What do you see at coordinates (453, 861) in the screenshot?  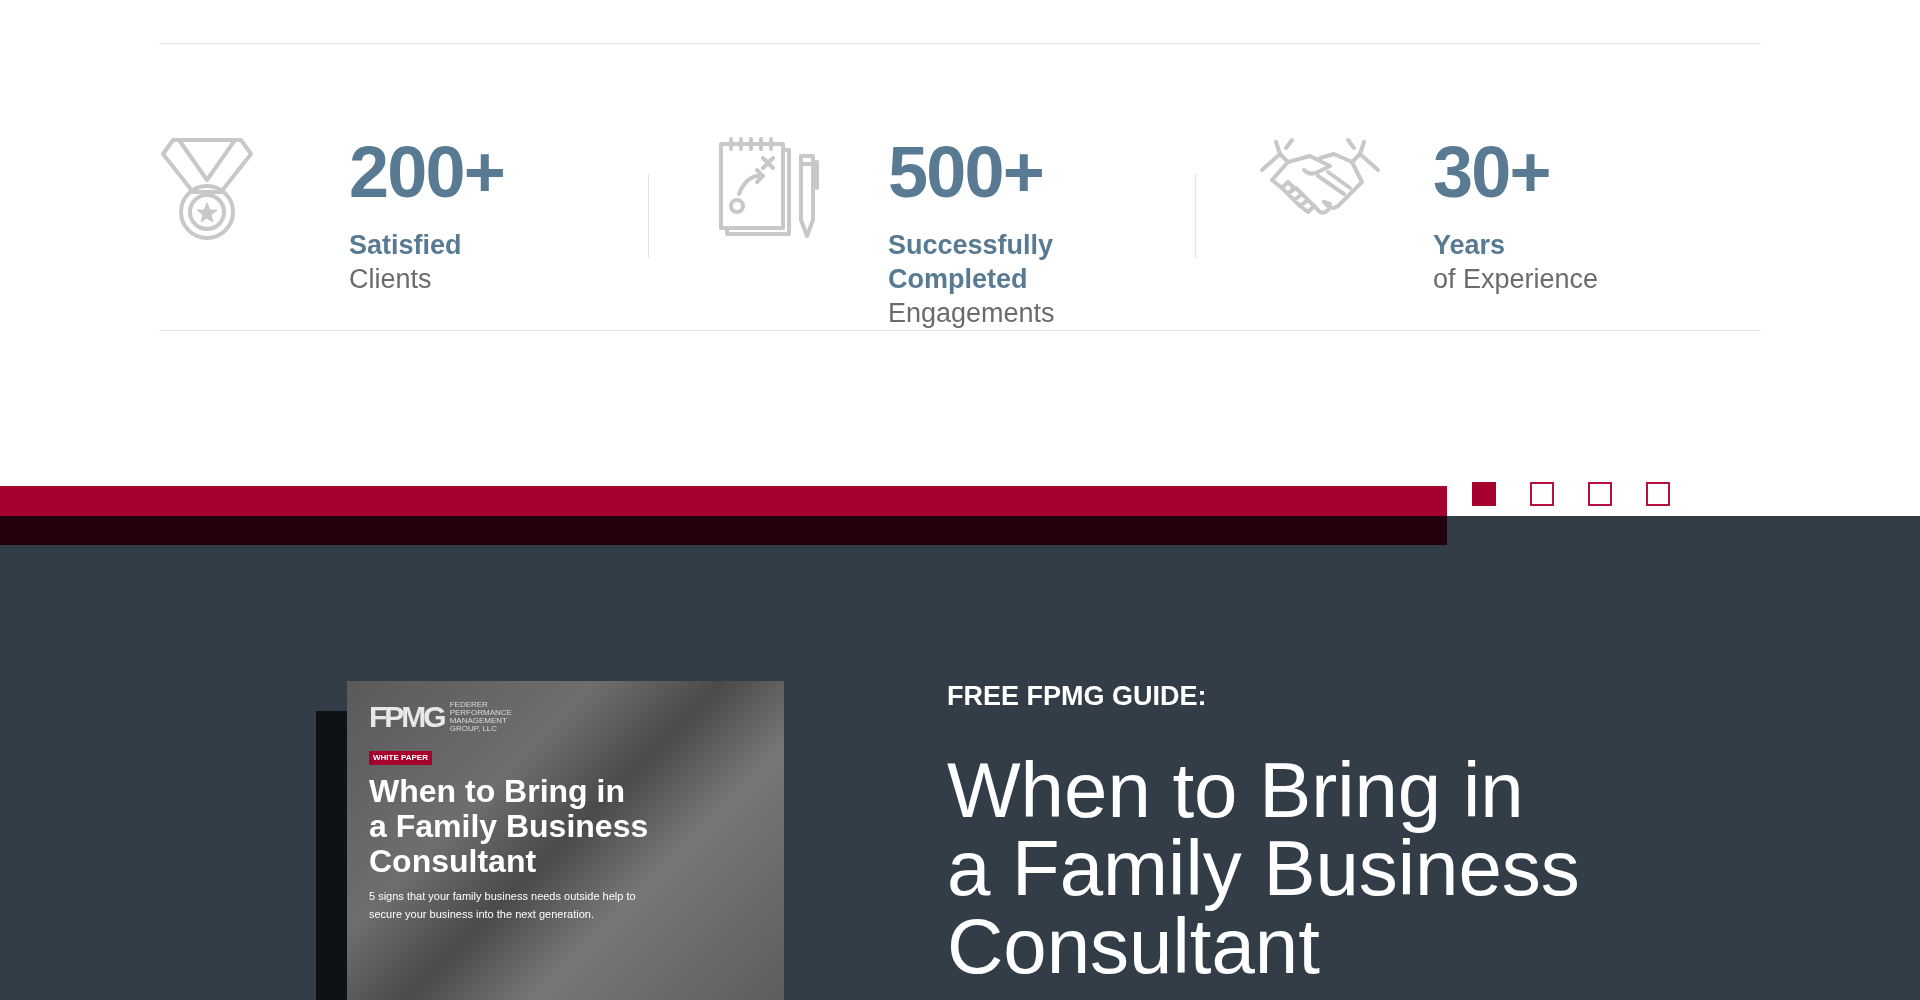 I see `cover-title: Consultant` at bounding box center [453, 861].